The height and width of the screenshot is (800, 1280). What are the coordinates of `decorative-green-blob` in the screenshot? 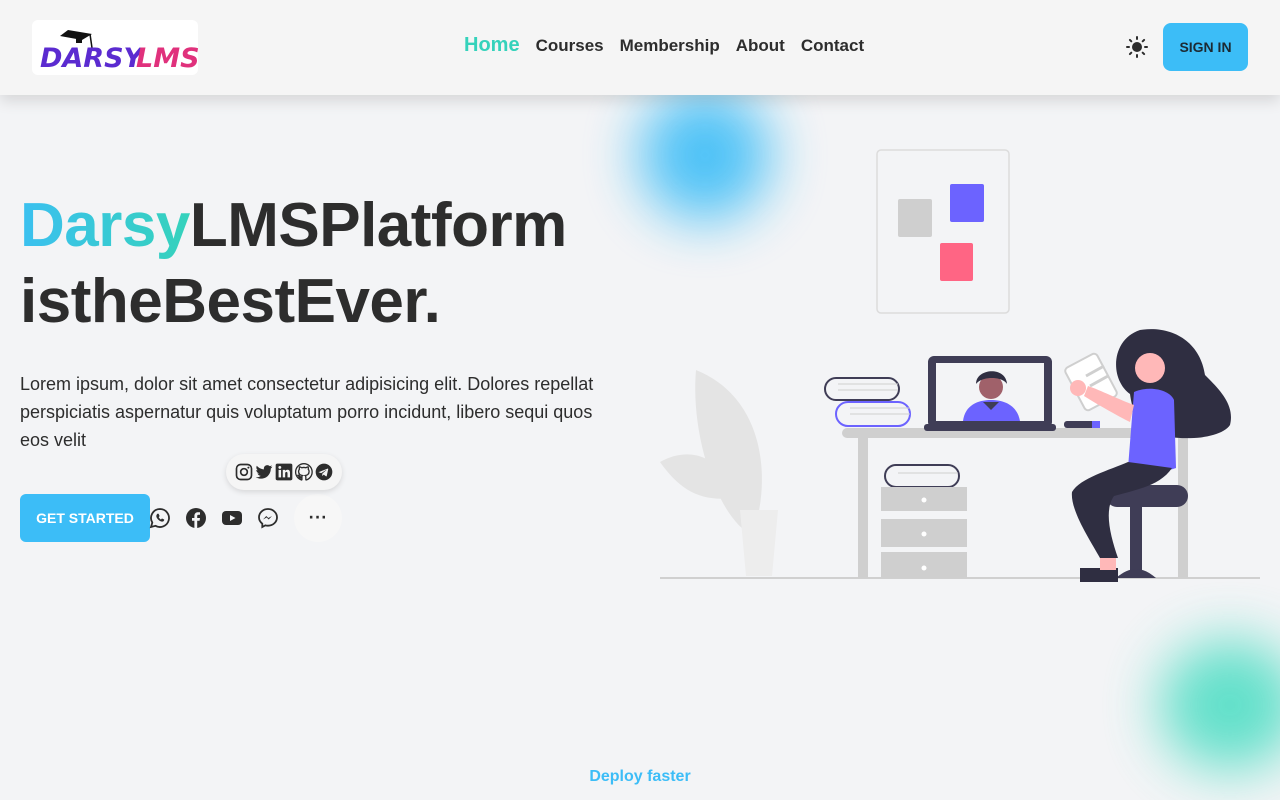 It's located at (1220, 705).